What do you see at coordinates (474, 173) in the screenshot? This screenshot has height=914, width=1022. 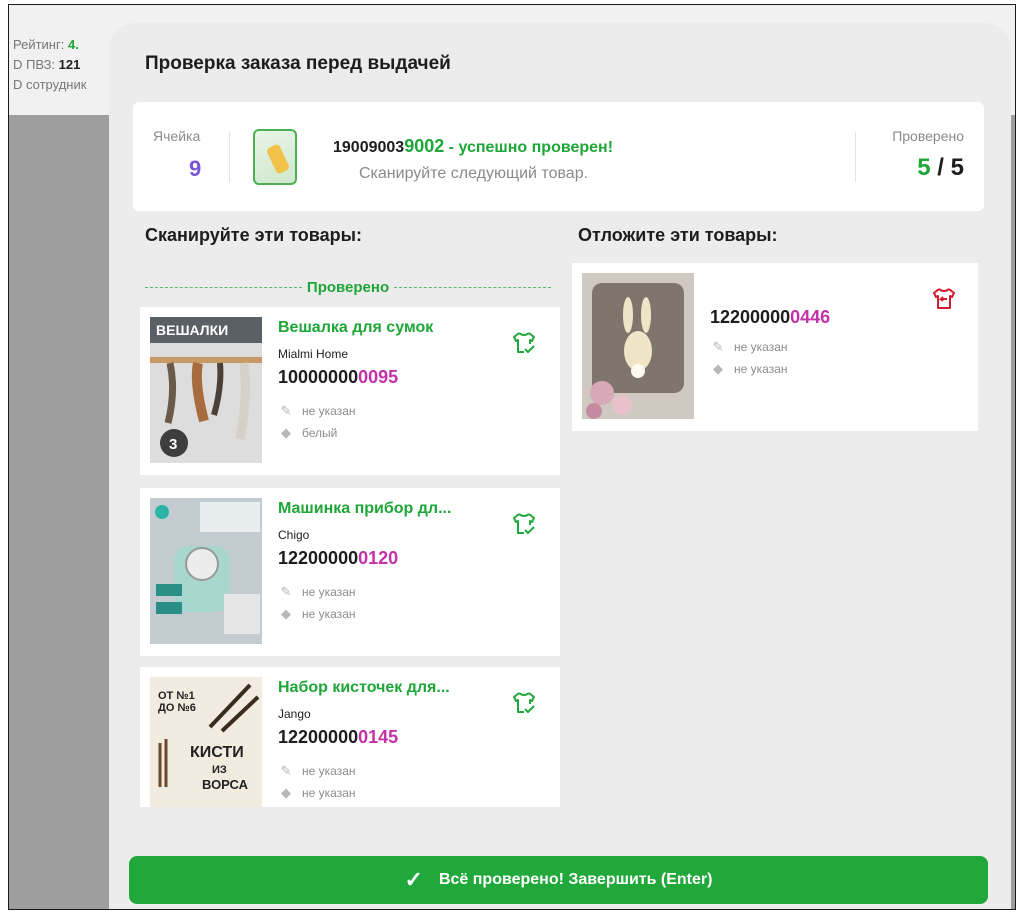 I see `scan-hint: Сканируйте следующий товар.` at bounding box center [474, 173].